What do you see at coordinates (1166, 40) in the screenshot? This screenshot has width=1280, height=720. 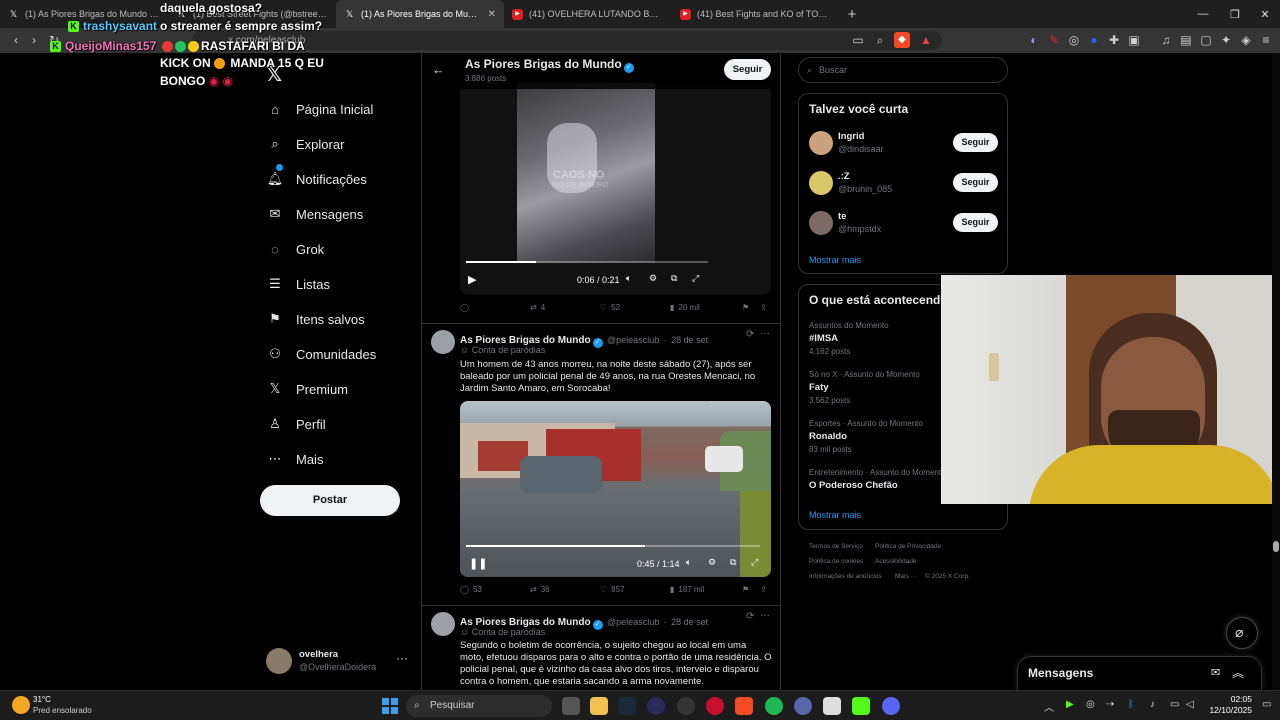 I see `media-icon: ♫` at bounding box center [1166, 40].